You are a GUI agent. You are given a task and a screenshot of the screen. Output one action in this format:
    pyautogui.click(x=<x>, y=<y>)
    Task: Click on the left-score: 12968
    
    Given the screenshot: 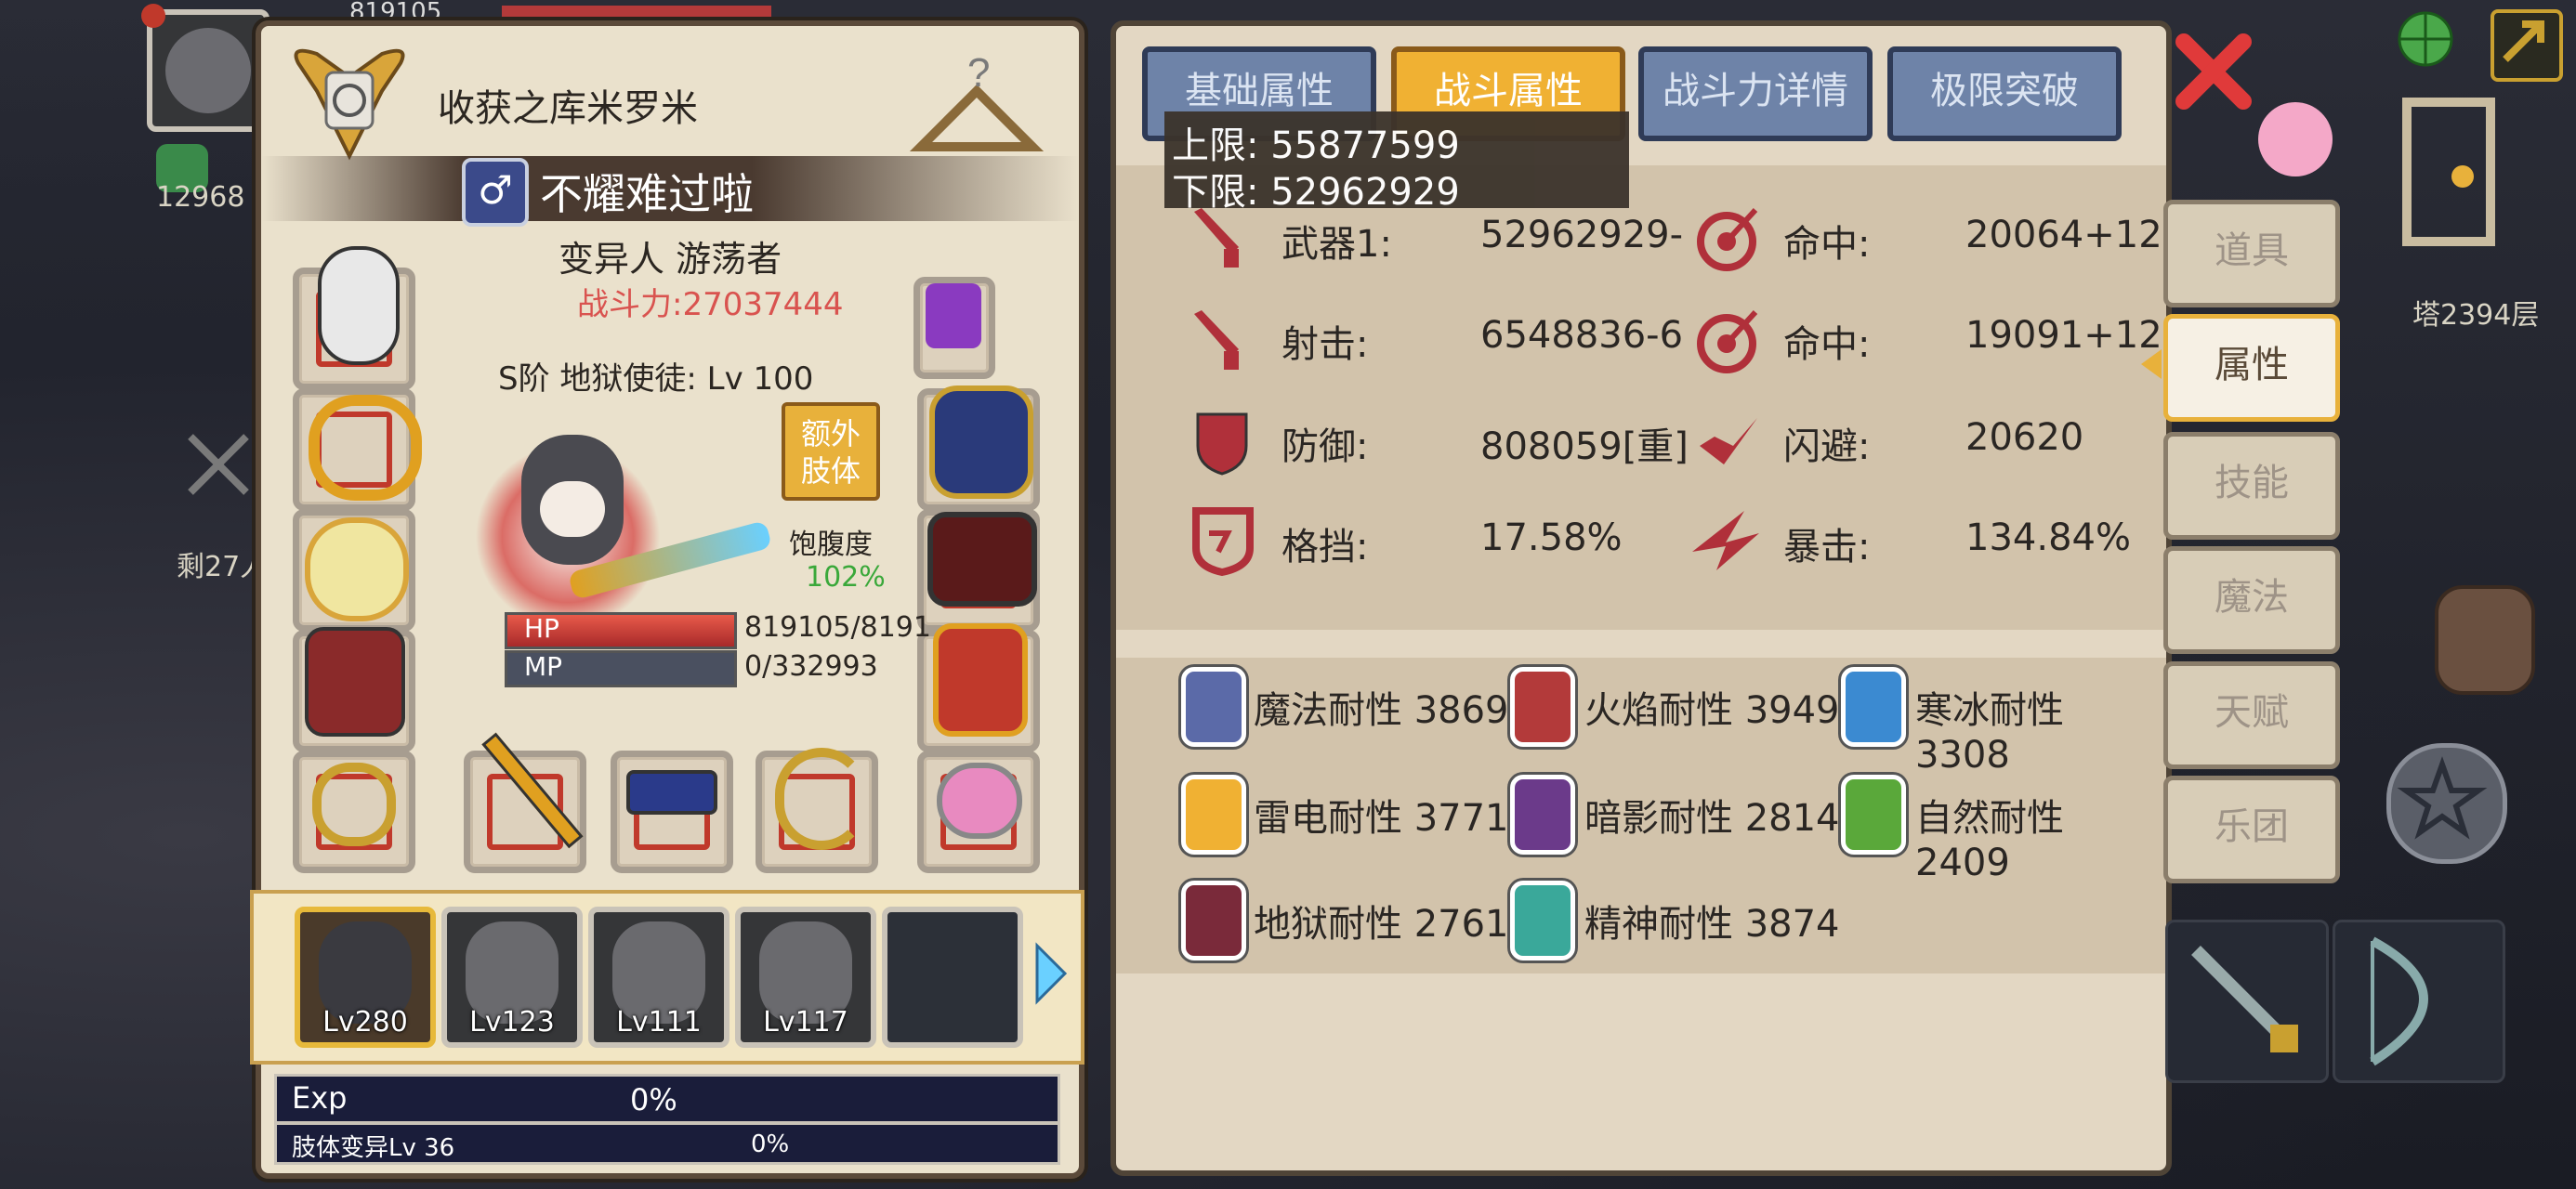 What is the action you would take?
    pyautogui.click(x=200, y=198)
    